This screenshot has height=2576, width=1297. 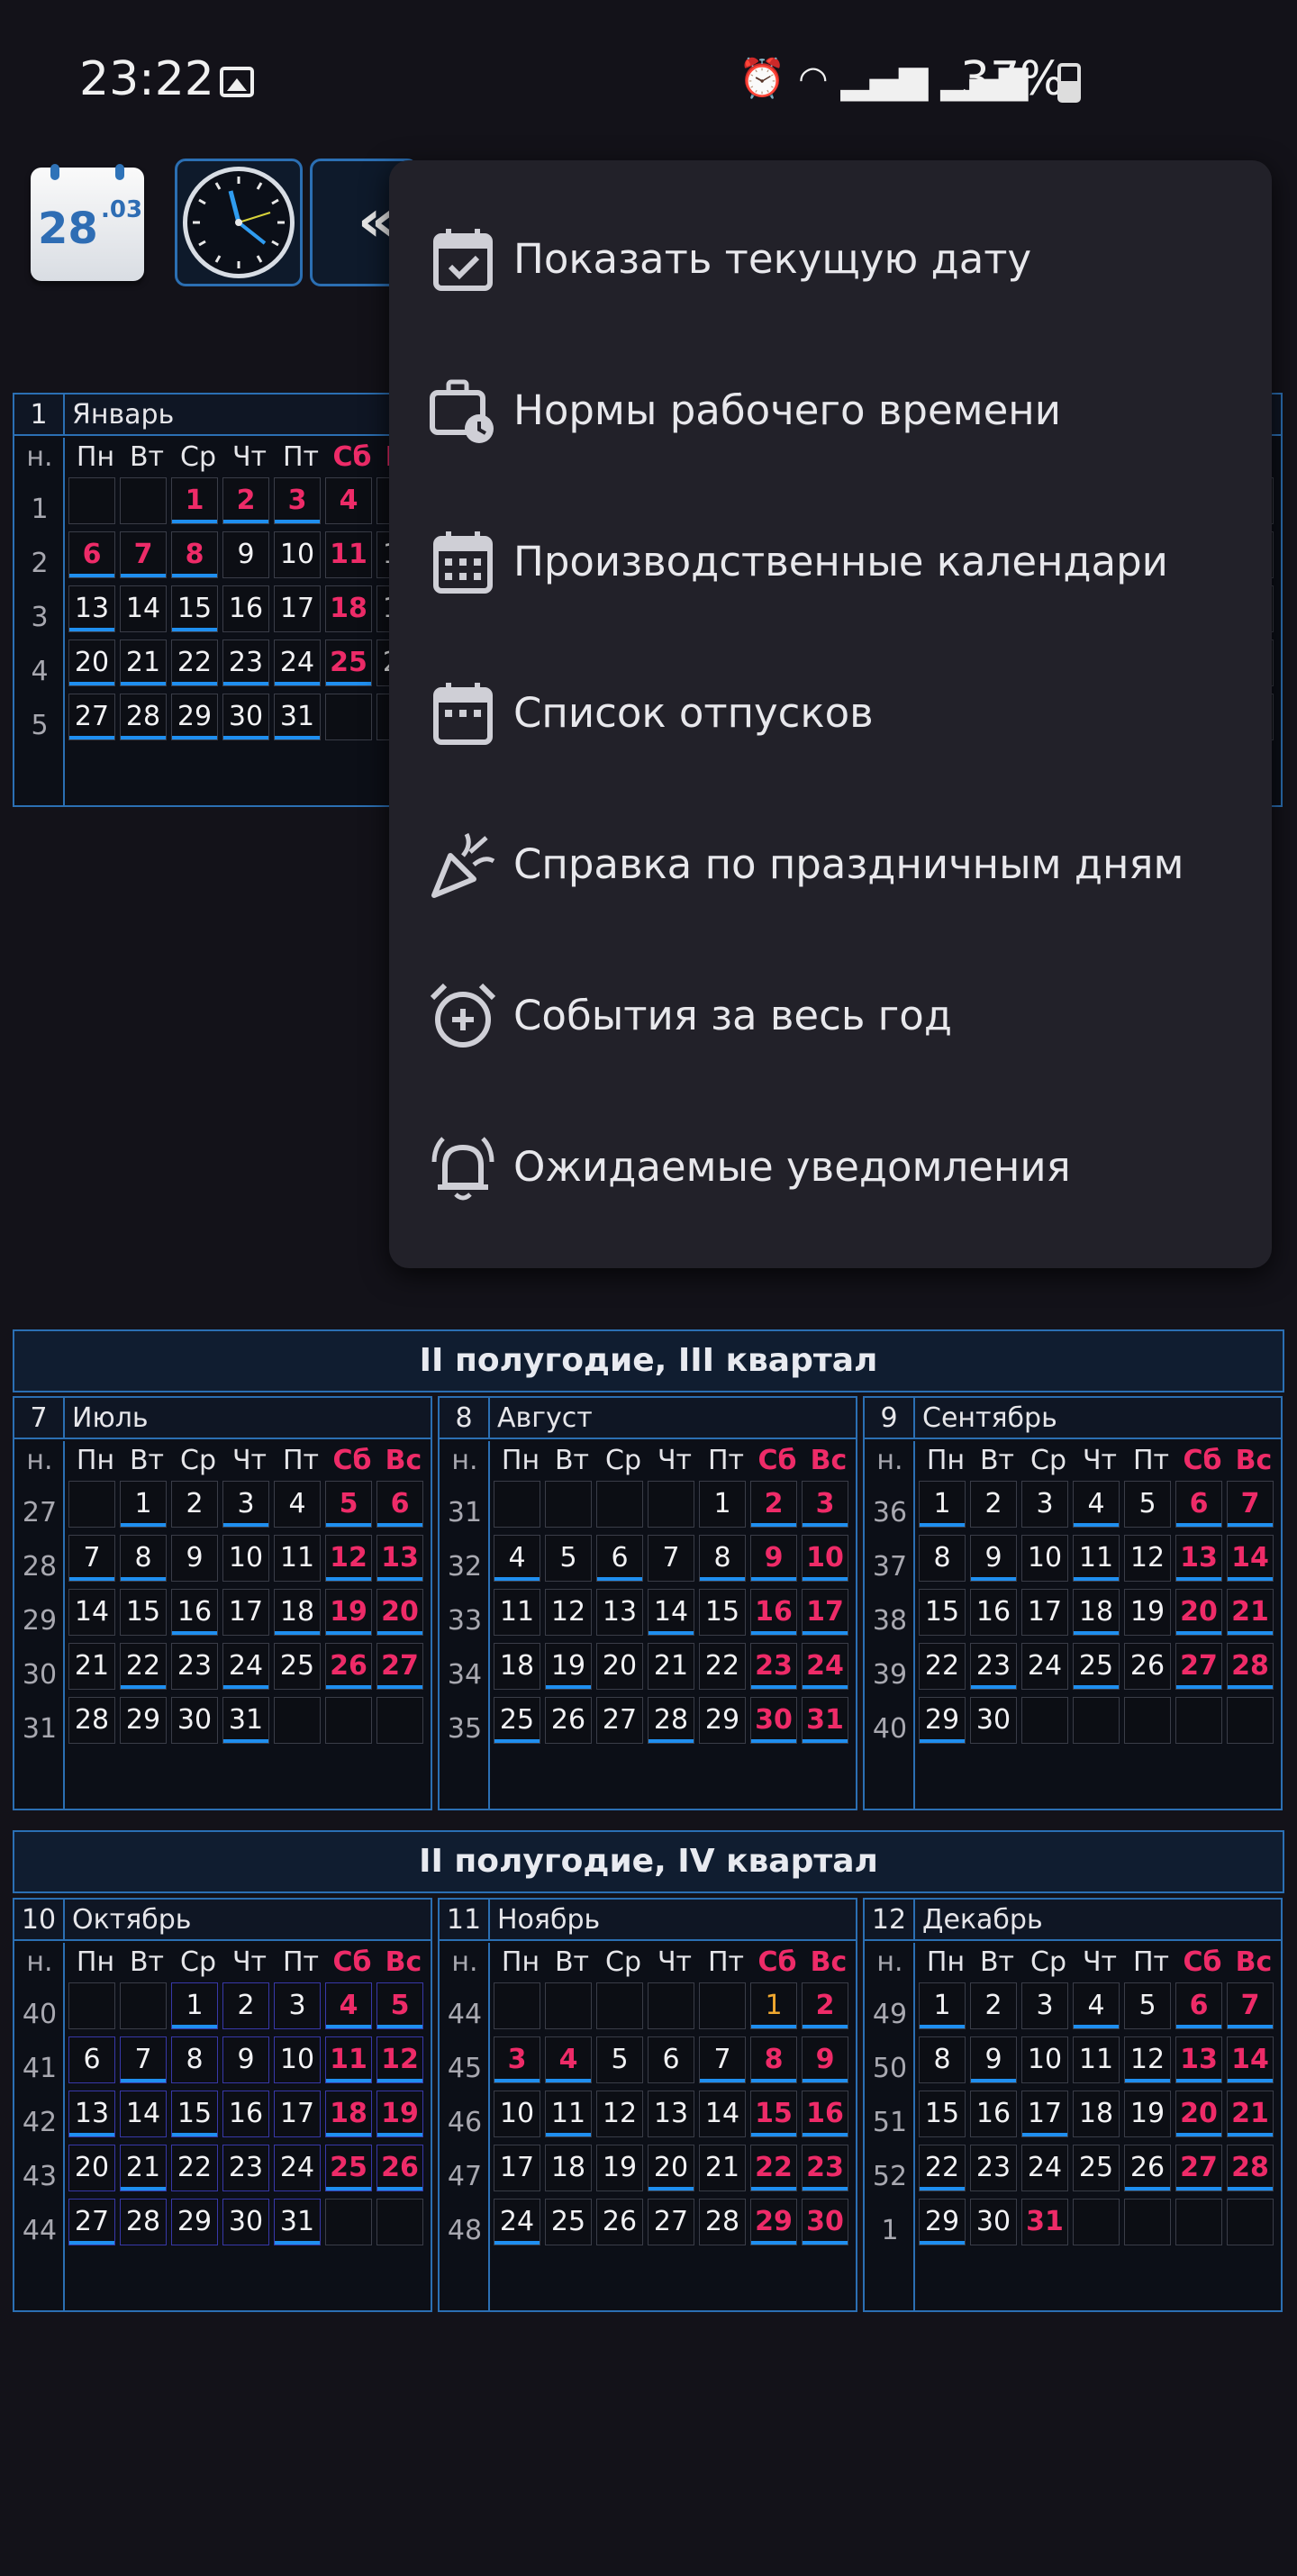 What do you see at coordinates (110, 1418) in the screenshot?
I see `month-name: Июль` at bounding box center [110, 1418].